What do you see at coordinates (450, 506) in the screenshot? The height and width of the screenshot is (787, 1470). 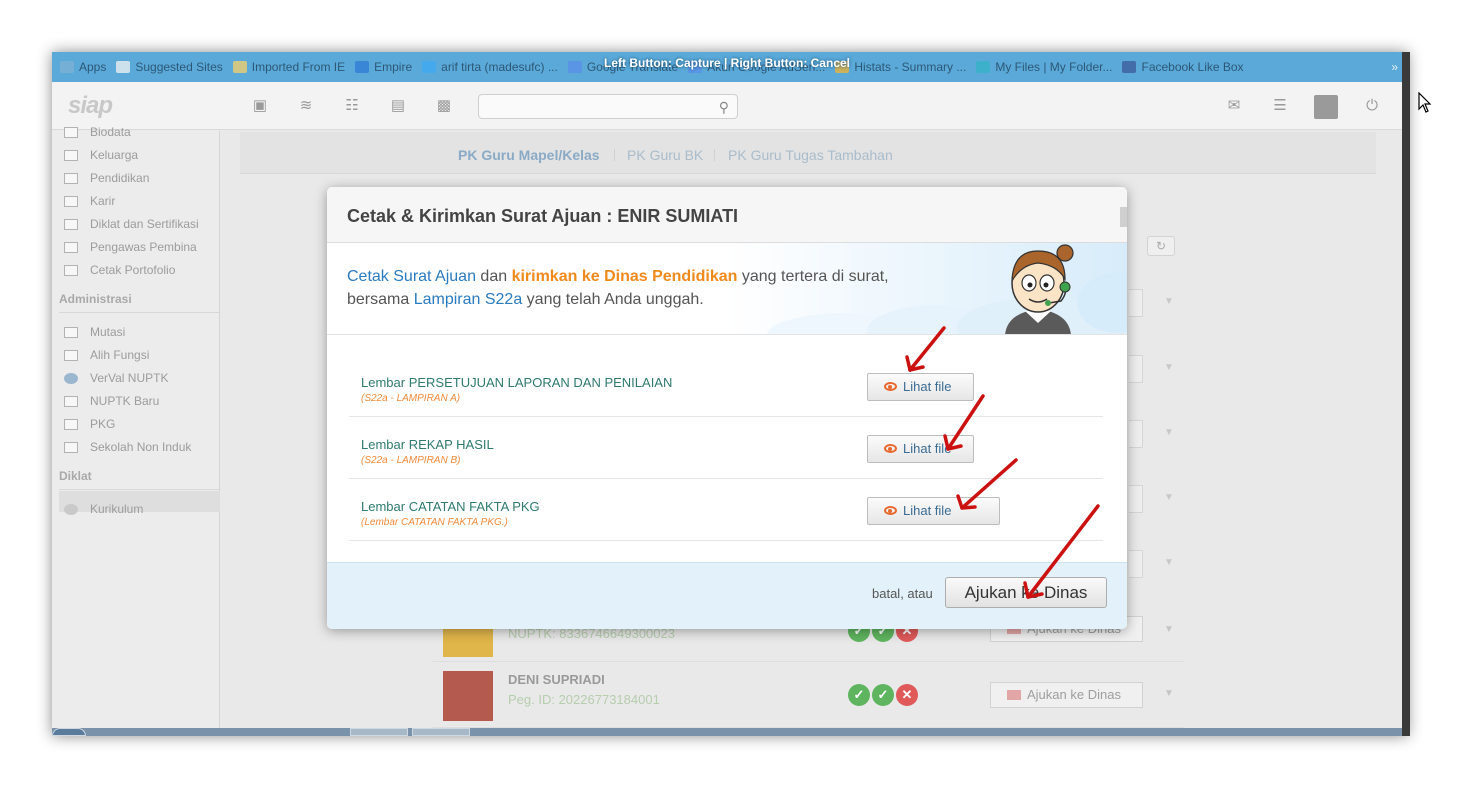 I see `document-title: Lembar CATATAN FAKTA PKG` at bounding box center [450, 506].